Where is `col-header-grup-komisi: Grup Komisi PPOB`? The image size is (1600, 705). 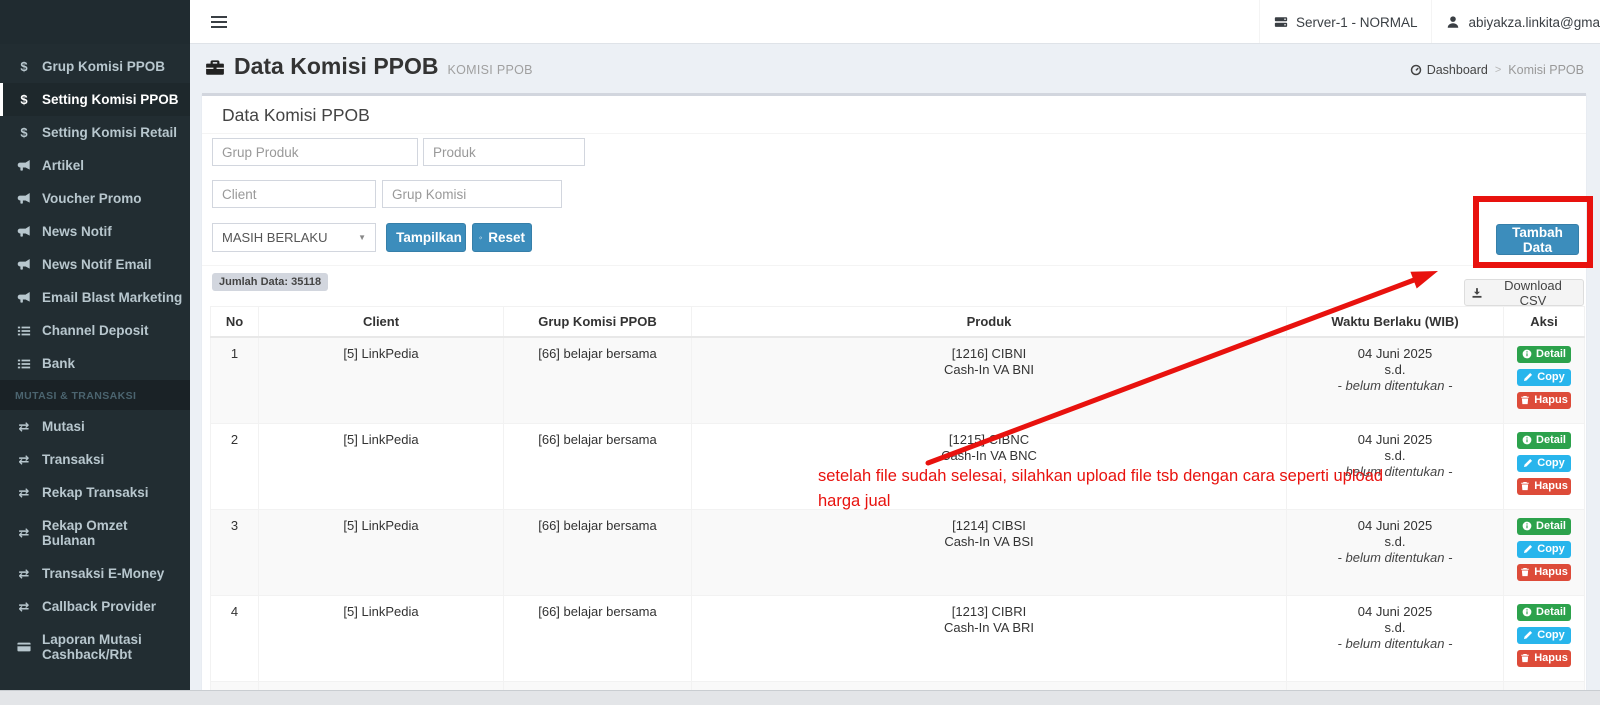 col-header-grup-komisi: Grup Komisi PPOB is located at coordinates (597, 322).